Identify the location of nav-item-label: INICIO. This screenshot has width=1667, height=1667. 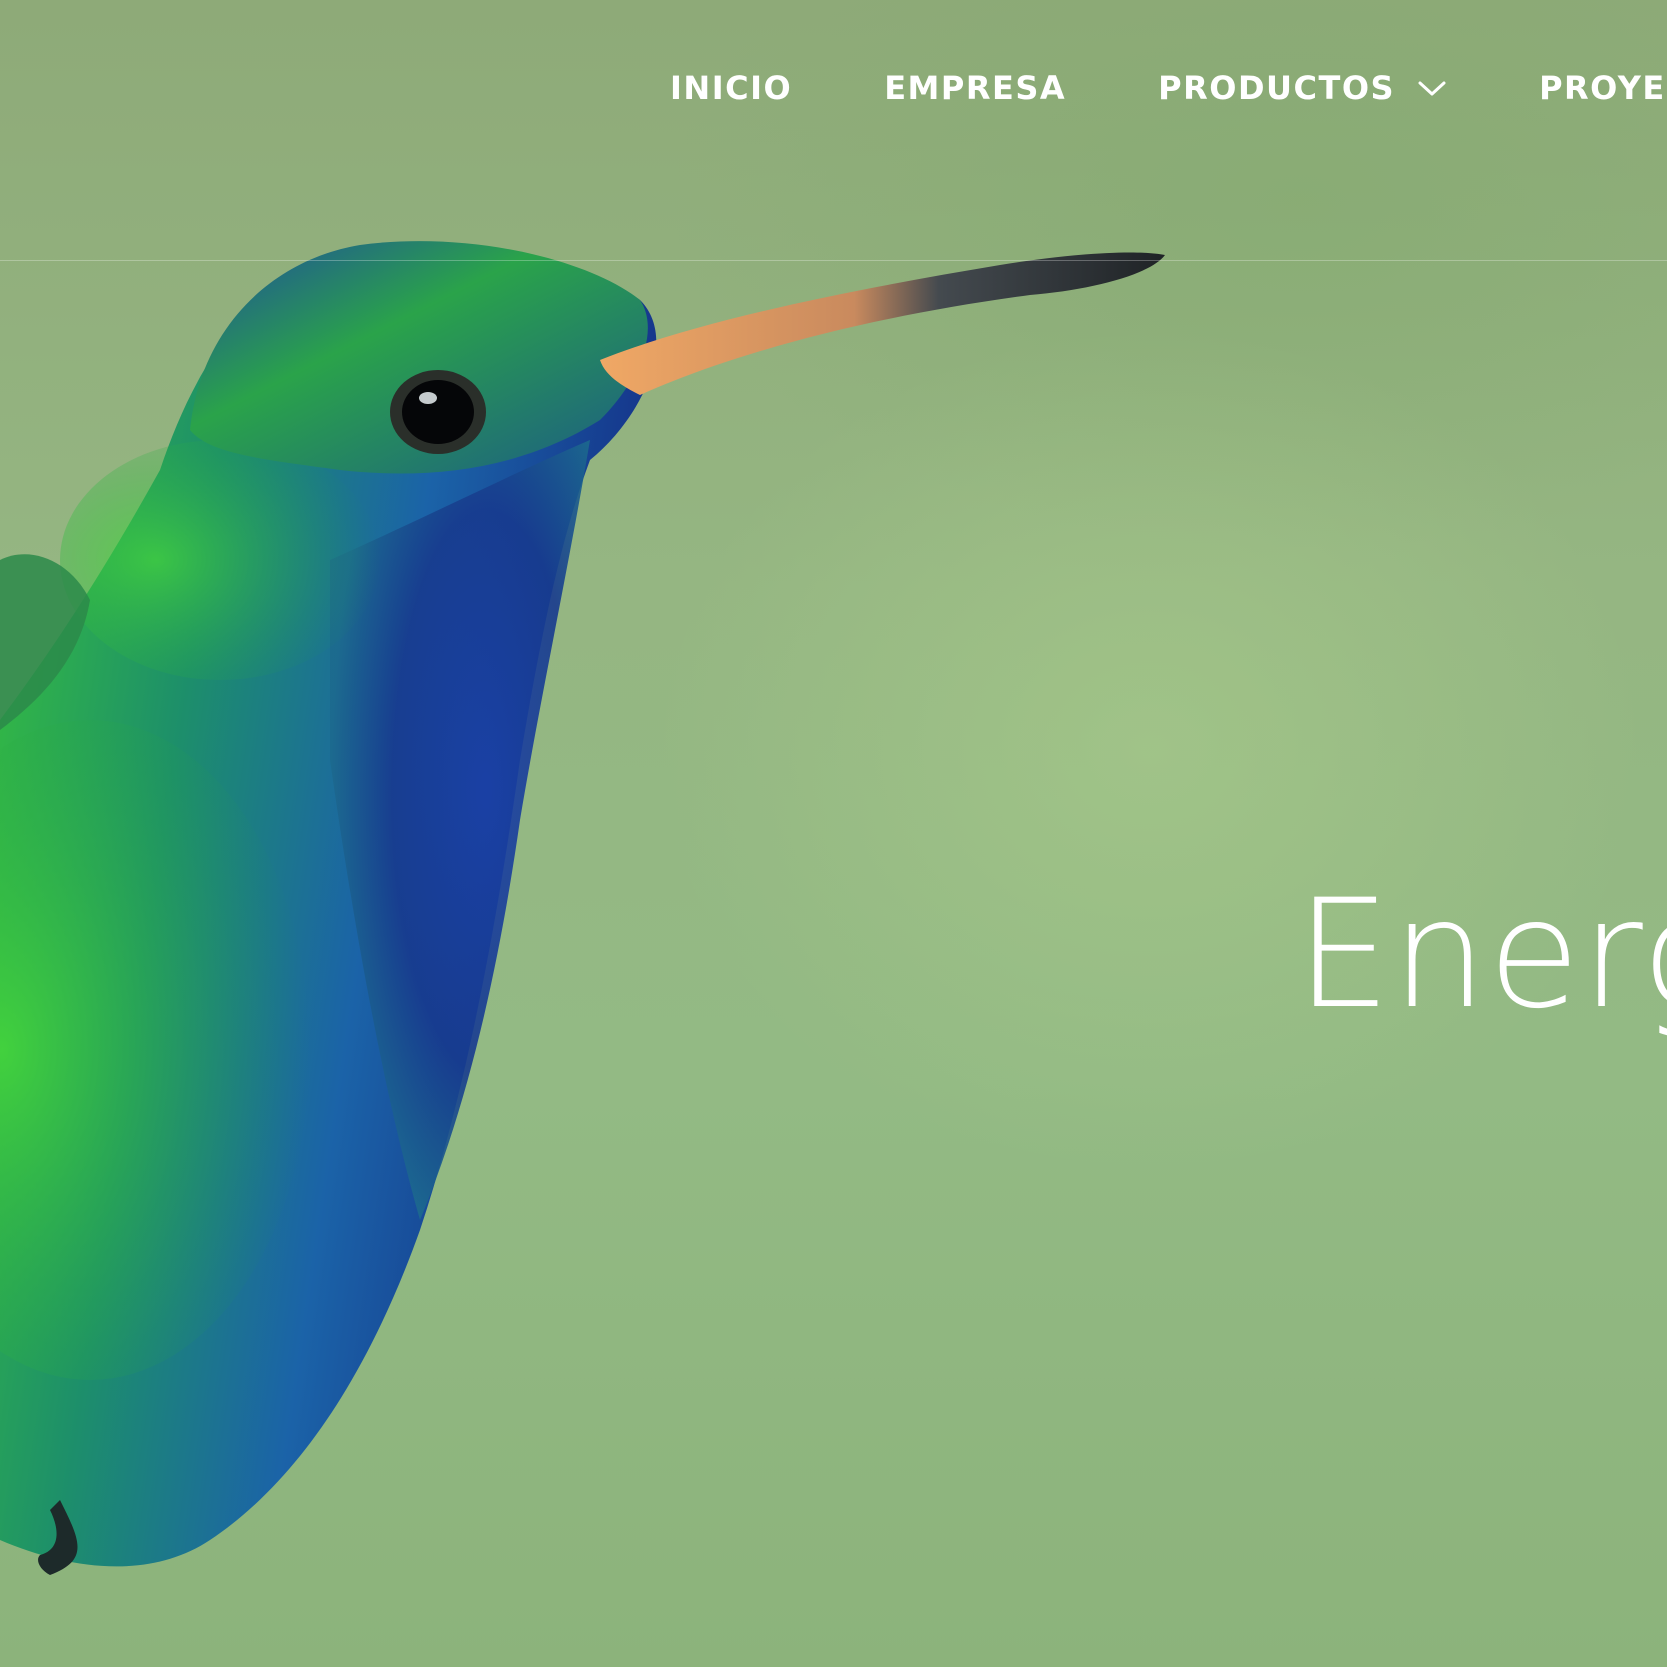
(731, 88).